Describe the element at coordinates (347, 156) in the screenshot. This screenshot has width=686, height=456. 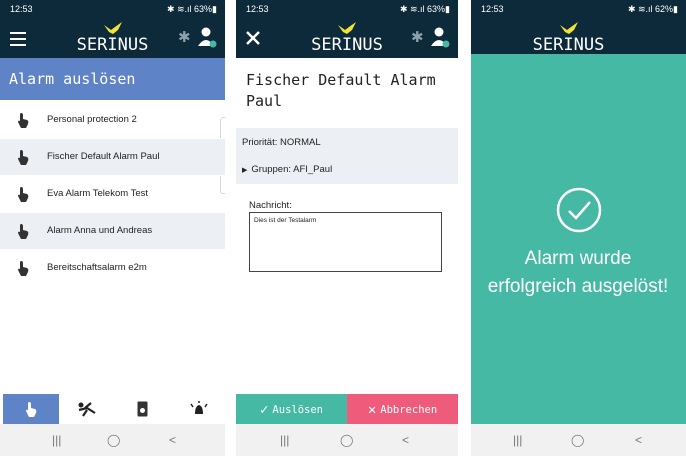
I see `alarm-info: Priorität: NORMAL ▶ Gruppen: AFI_Paul` at that location.